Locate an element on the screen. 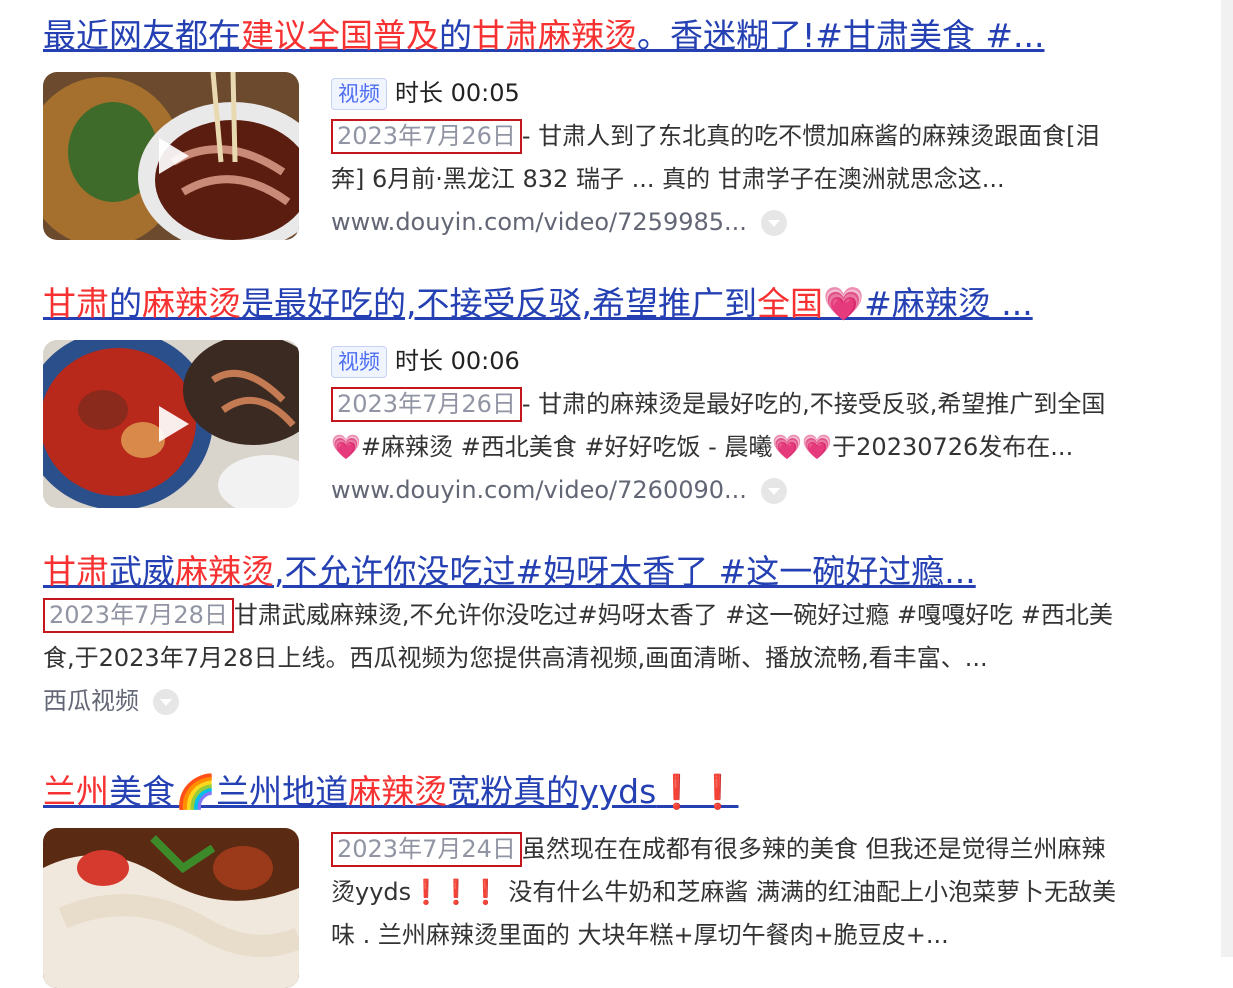 The width and height of the screenshot is (1233, 988). title-highlight: ❗❗ is located at coordinates (697, 791).